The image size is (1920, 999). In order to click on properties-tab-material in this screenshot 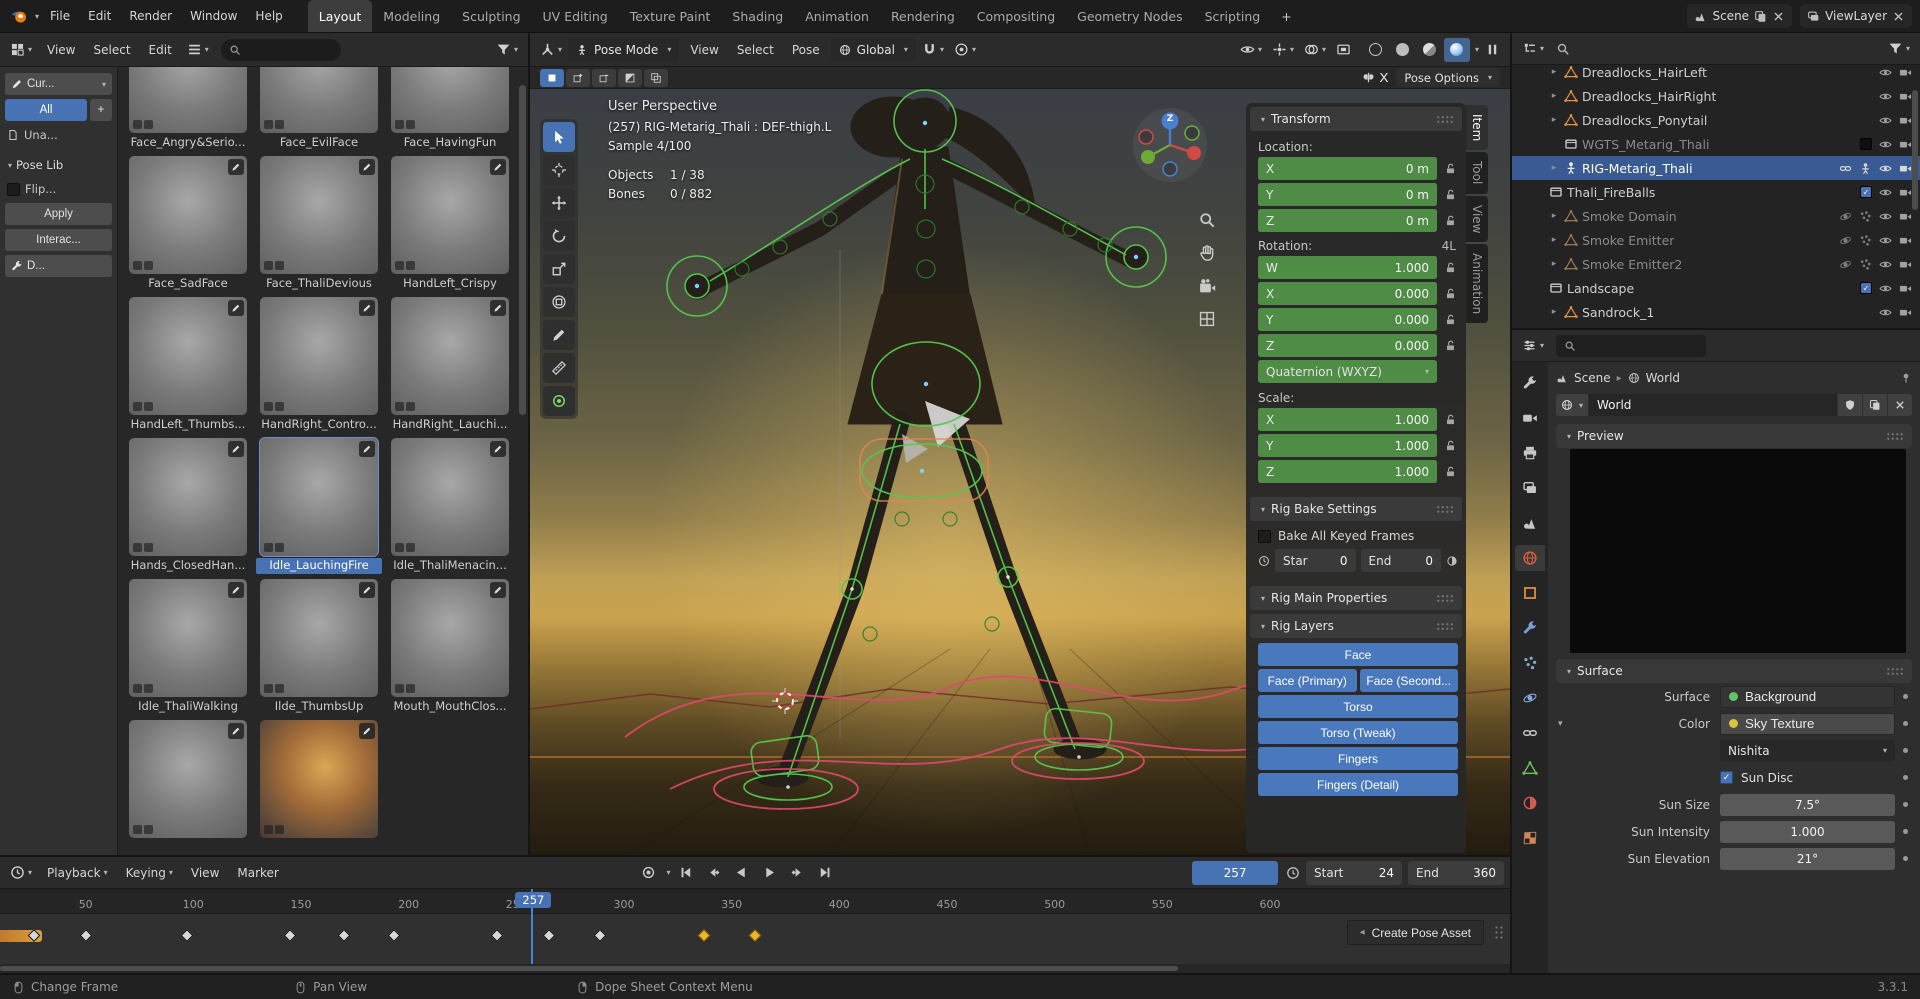, I will do `click(1530, 803)`.